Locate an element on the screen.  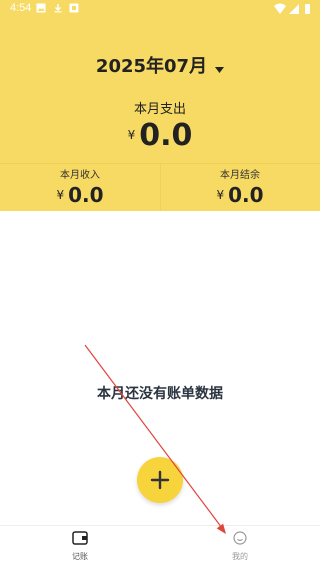
balance-value: 0.0 is located at coordinates (246, 195).